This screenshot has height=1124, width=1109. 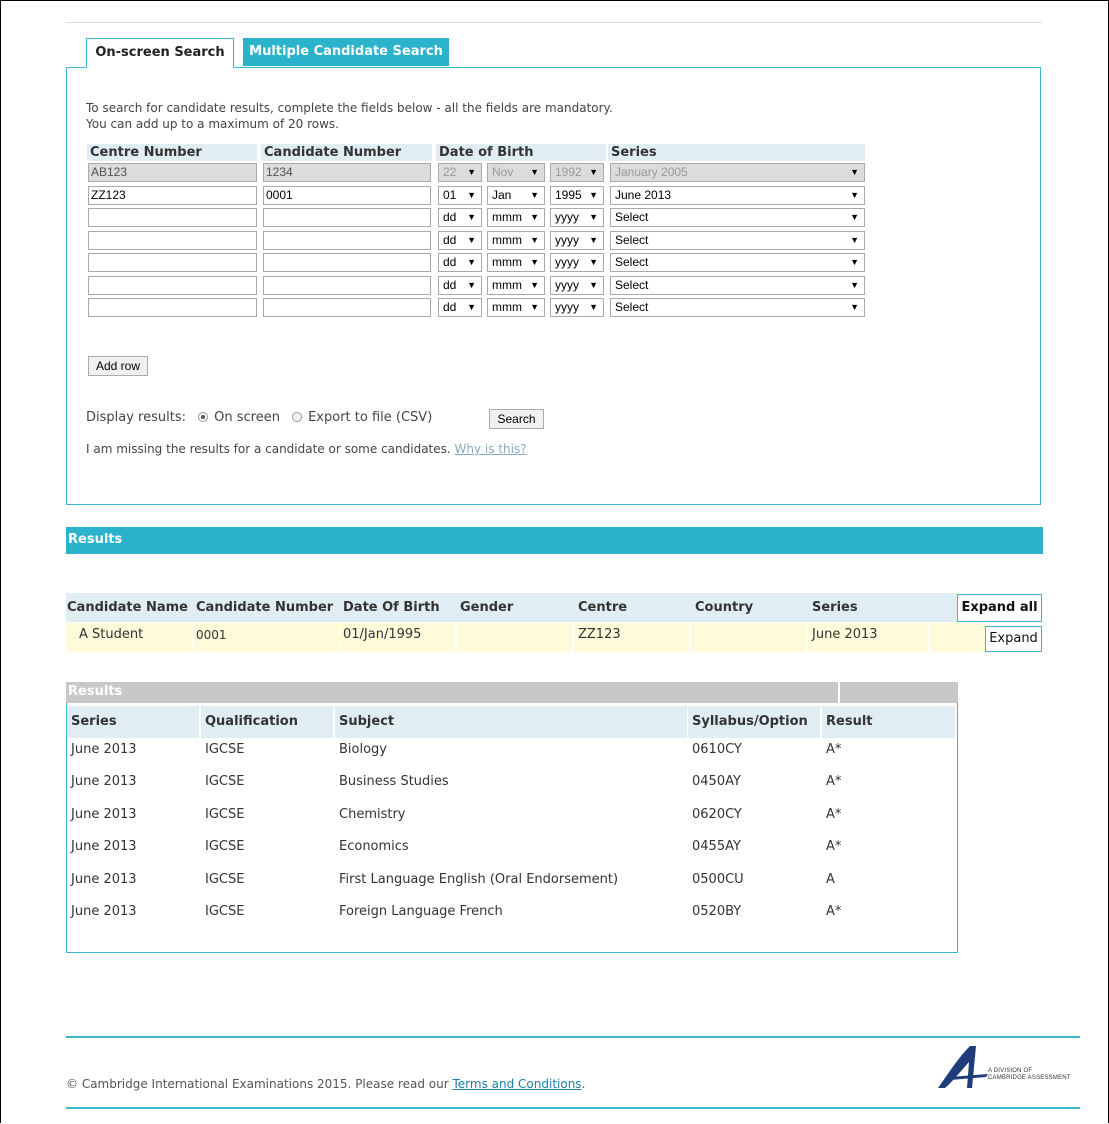 What do you see at coordinates (577, 172) in the screenshot?
I see `dob-year-select: 1992 ▼` at bounding box center [577, 172].